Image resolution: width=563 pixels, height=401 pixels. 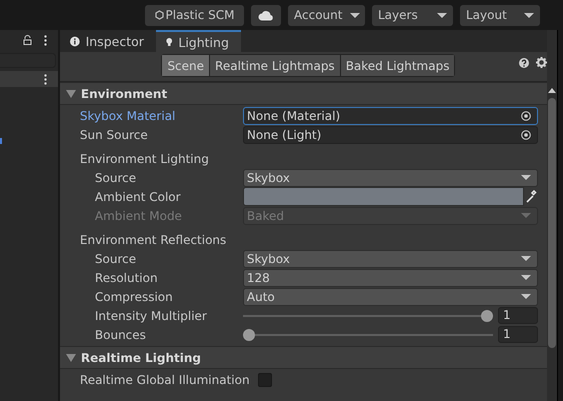 What do you see at coordinates (304, 357) in the screenshot?
I see `section-header: Realtime Lighting` at bounding box center [304, 357].